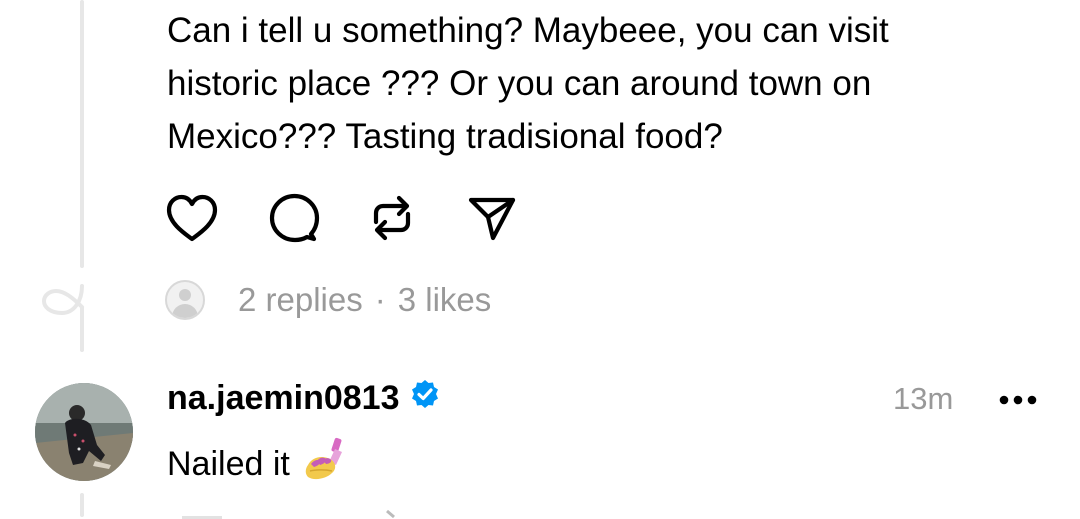 The image size is (1080, 519). Describe the element at coordinates (300, 300) in the screenshot. I see `replies-count-link: 2 replies` at that location.